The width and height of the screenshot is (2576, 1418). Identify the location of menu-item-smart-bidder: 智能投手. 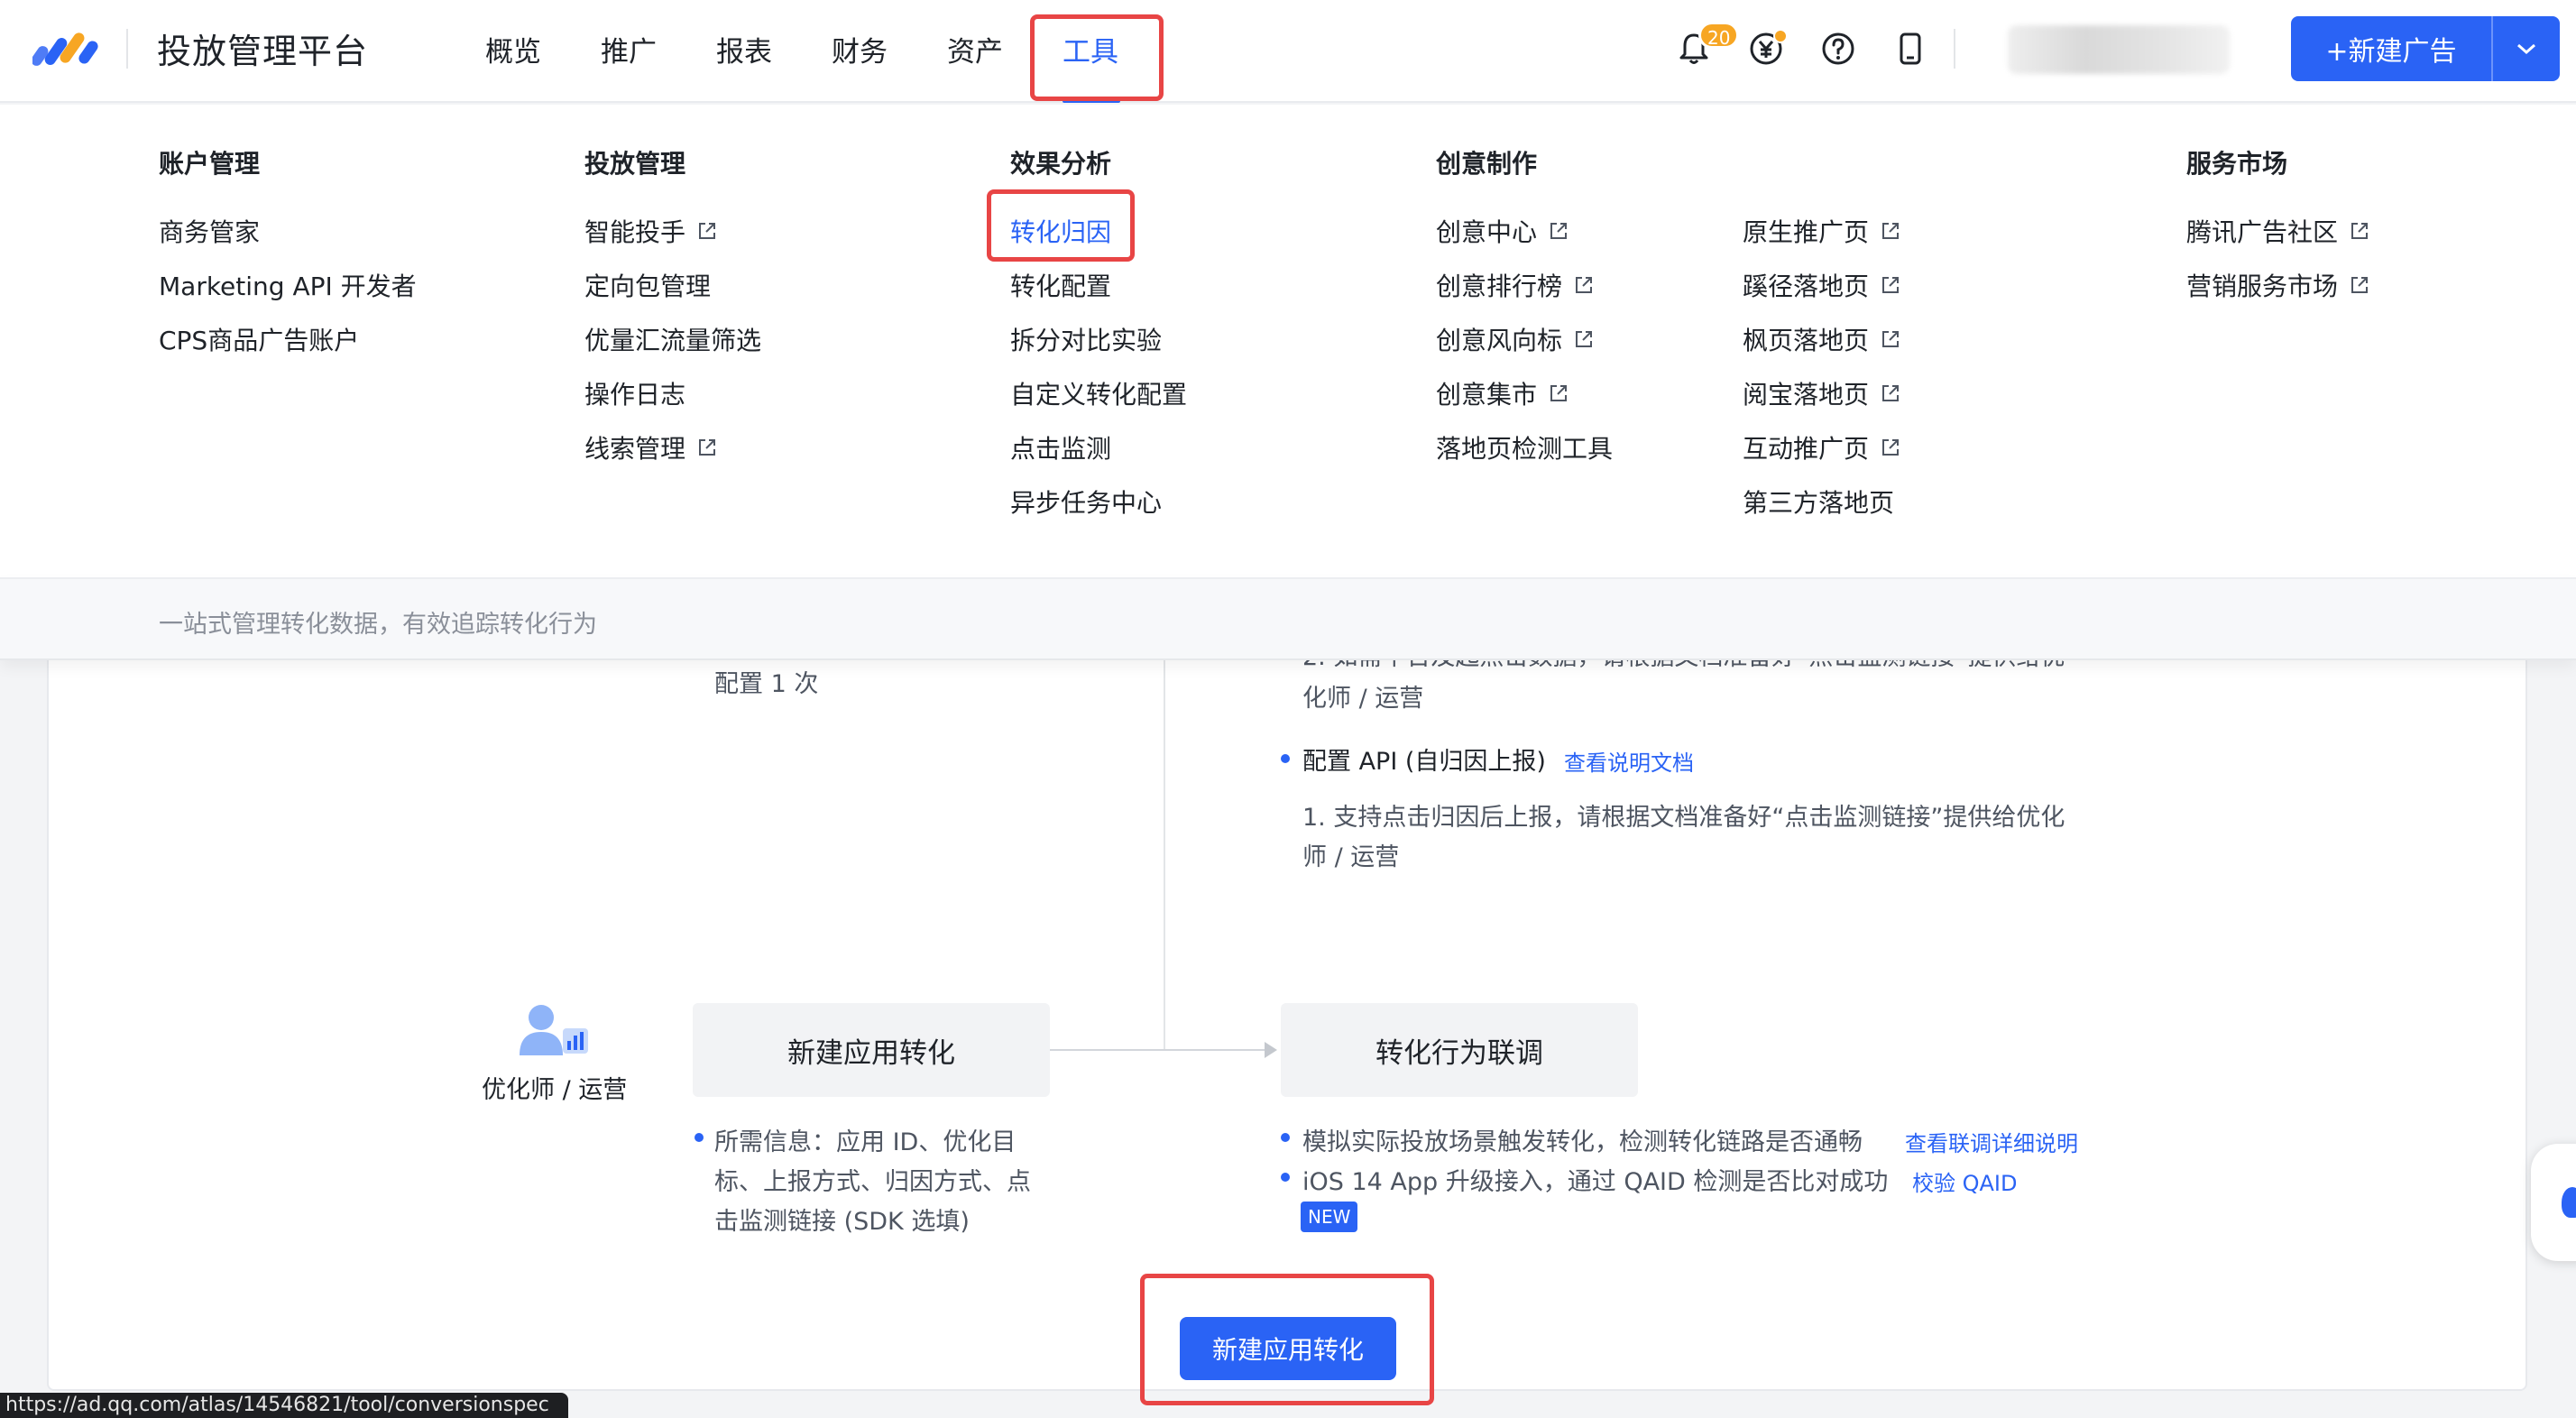
(651, 231).